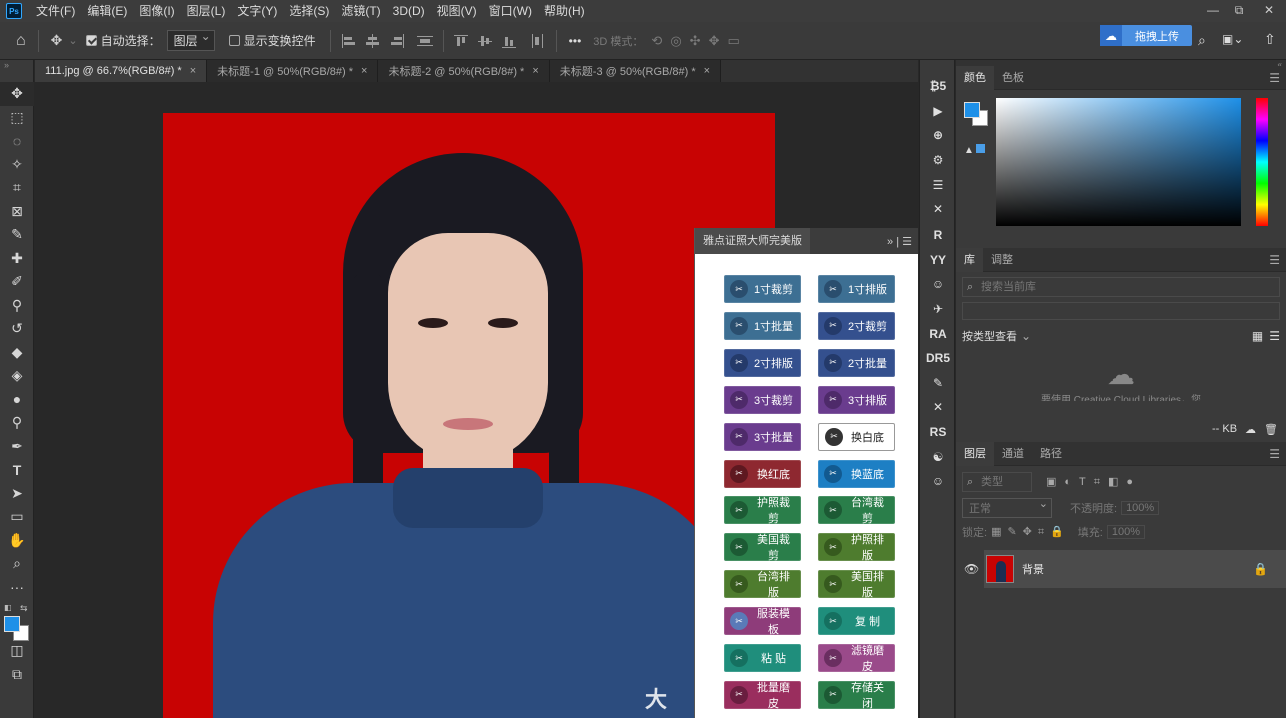 This screenshot has height=718, width=1286. I want to click on foreground-swatch, so click(972, 110).